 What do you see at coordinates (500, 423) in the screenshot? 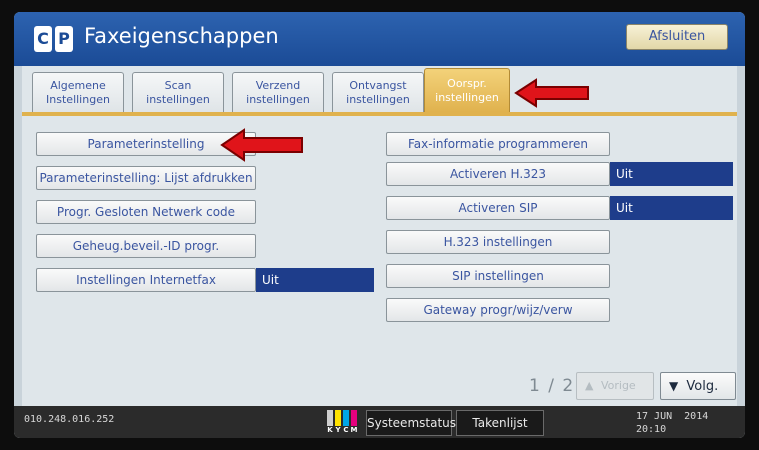
I see `job-list-button: Takenlijst` at bounding box center [500, 423].